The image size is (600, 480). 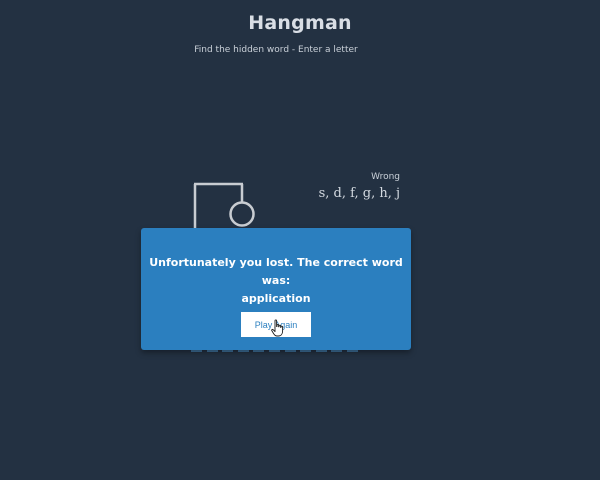 I want to click on hand-cursor-icon, so click(x=277, y=328).